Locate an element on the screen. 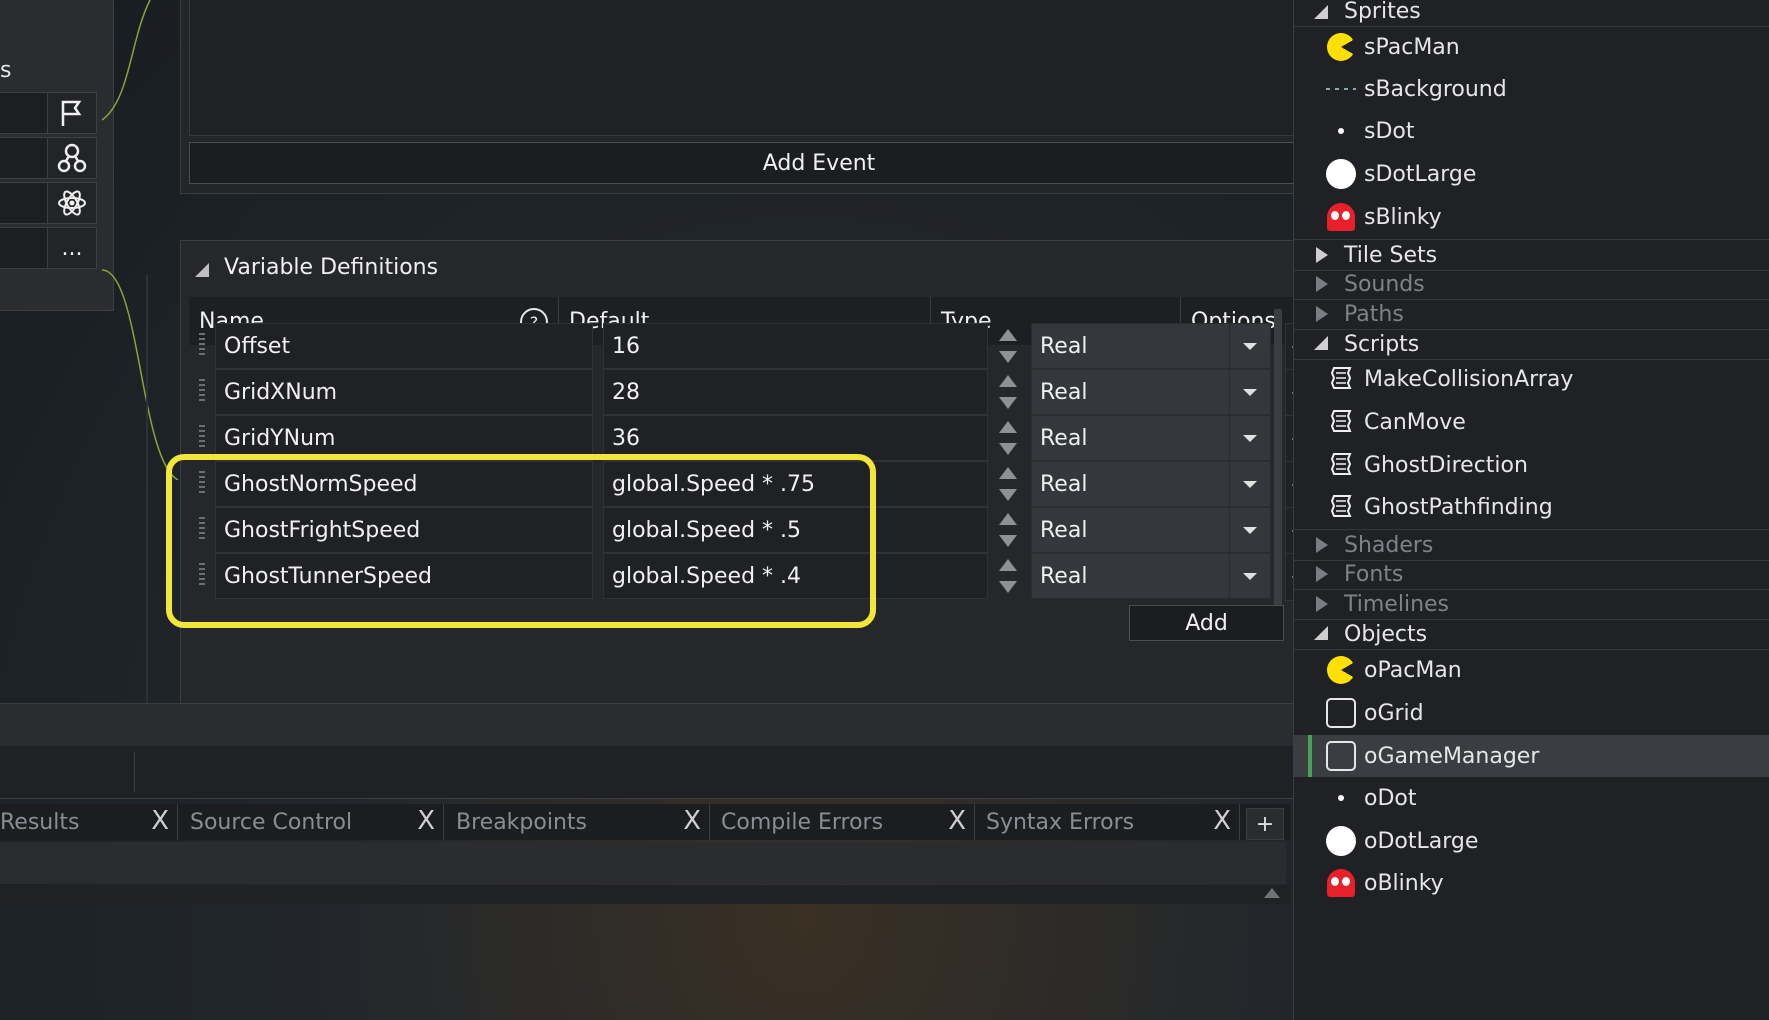 This screenshot has width=1769, height=1020. tab-results: Results X is located at coordinates (89, 822).